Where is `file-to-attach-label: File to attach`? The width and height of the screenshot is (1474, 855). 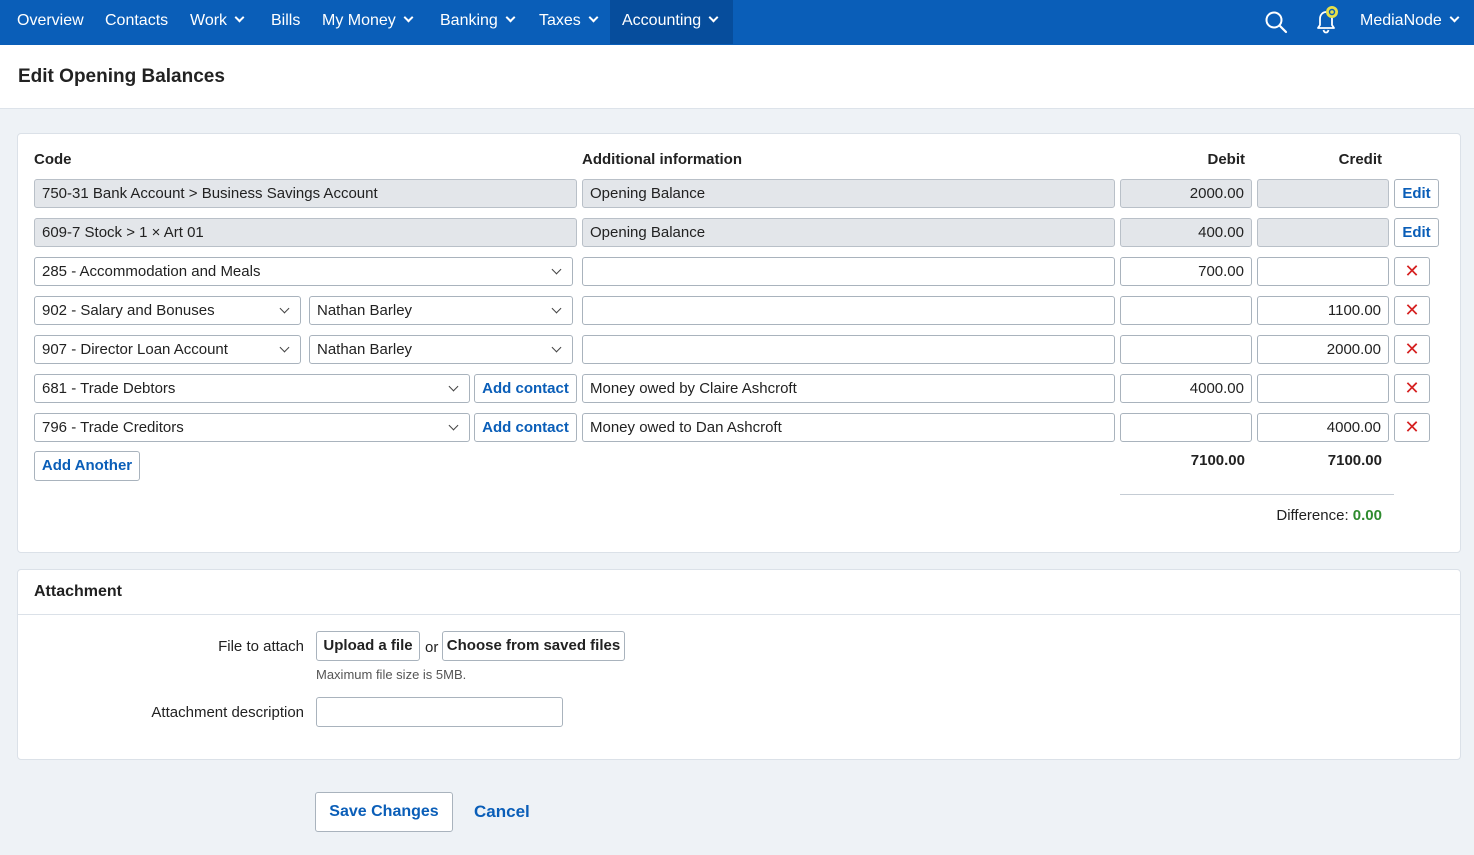 file-to-attach-label: File to attach is located at coordinates (261, 646).